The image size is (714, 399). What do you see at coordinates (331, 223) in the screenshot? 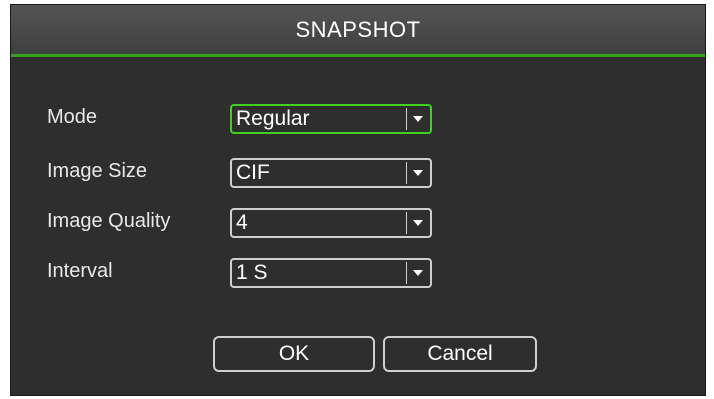
I see `image-quality-select: 4` at bounding box center [331, 223].